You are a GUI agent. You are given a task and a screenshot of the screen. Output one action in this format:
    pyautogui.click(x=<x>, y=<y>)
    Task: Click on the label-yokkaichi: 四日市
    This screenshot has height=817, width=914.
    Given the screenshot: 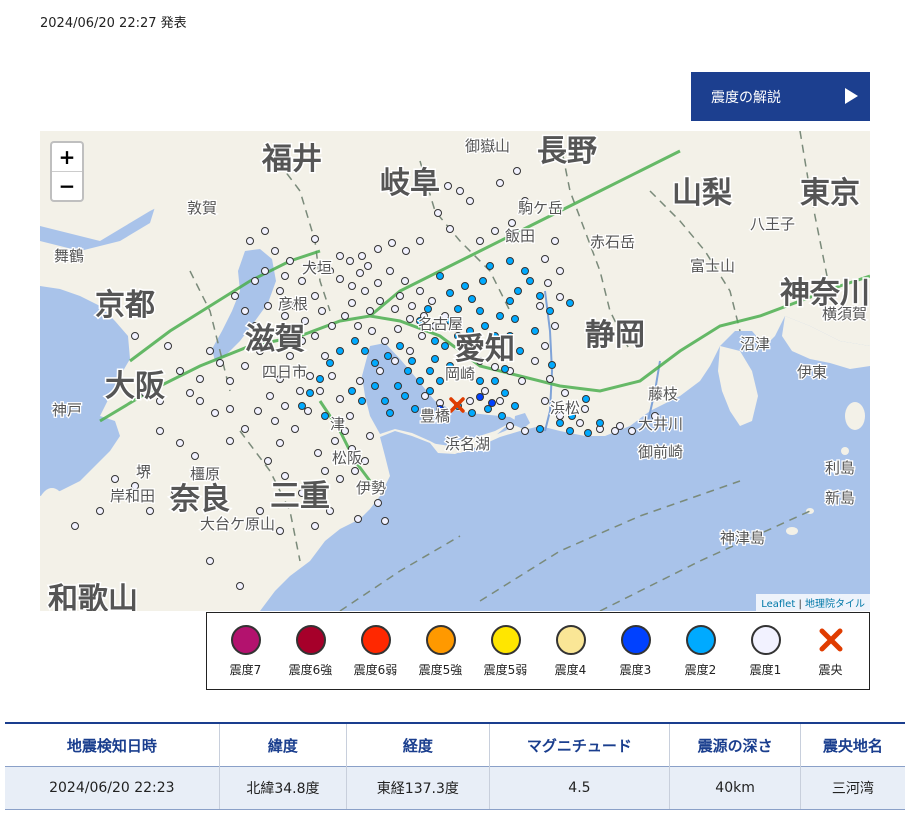 What is the action you would take?
    pyautogui.click(x=284, y=372)
    